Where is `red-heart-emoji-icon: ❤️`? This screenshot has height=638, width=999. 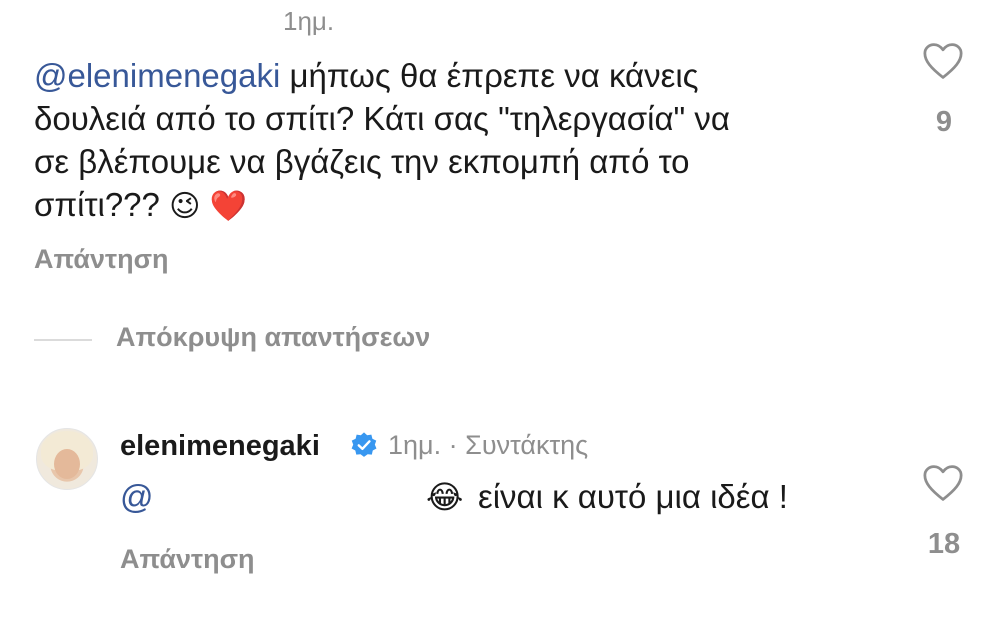 red-heart-emoji-icon: ❤️ is located at coordinates (228, 206).